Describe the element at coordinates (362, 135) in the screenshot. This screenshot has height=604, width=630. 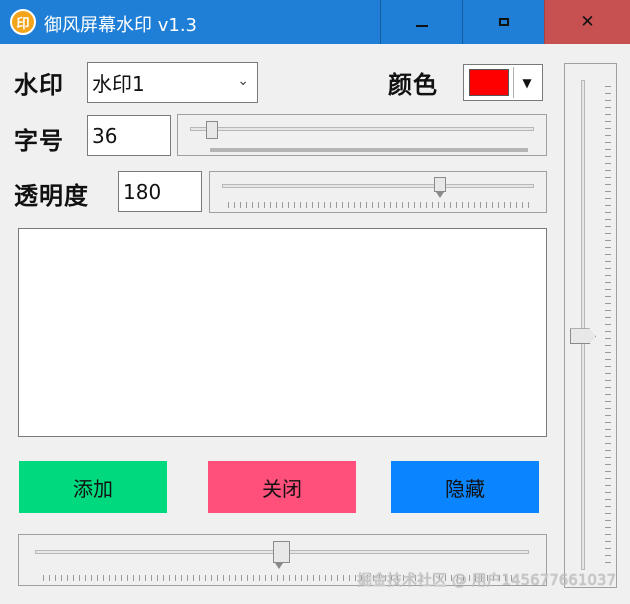
I see `font-size-slider` at that location.